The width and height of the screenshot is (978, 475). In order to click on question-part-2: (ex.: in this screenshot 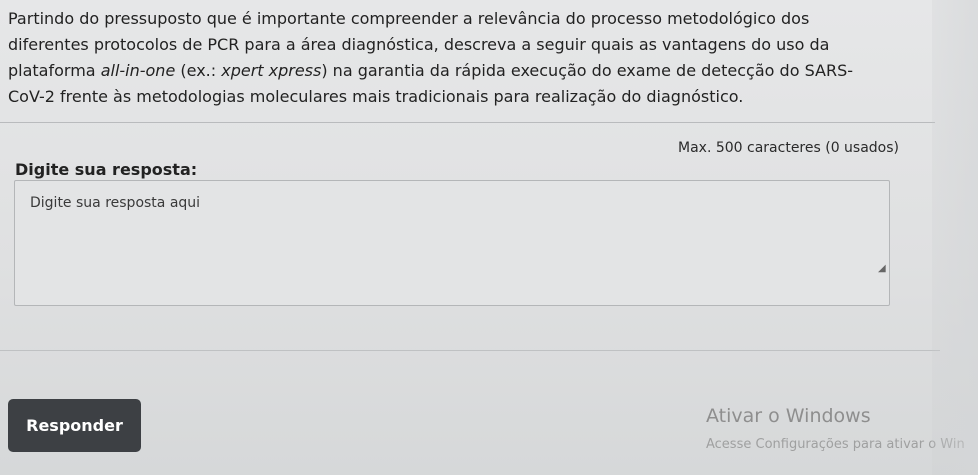, I will do `click(198, 70)`.